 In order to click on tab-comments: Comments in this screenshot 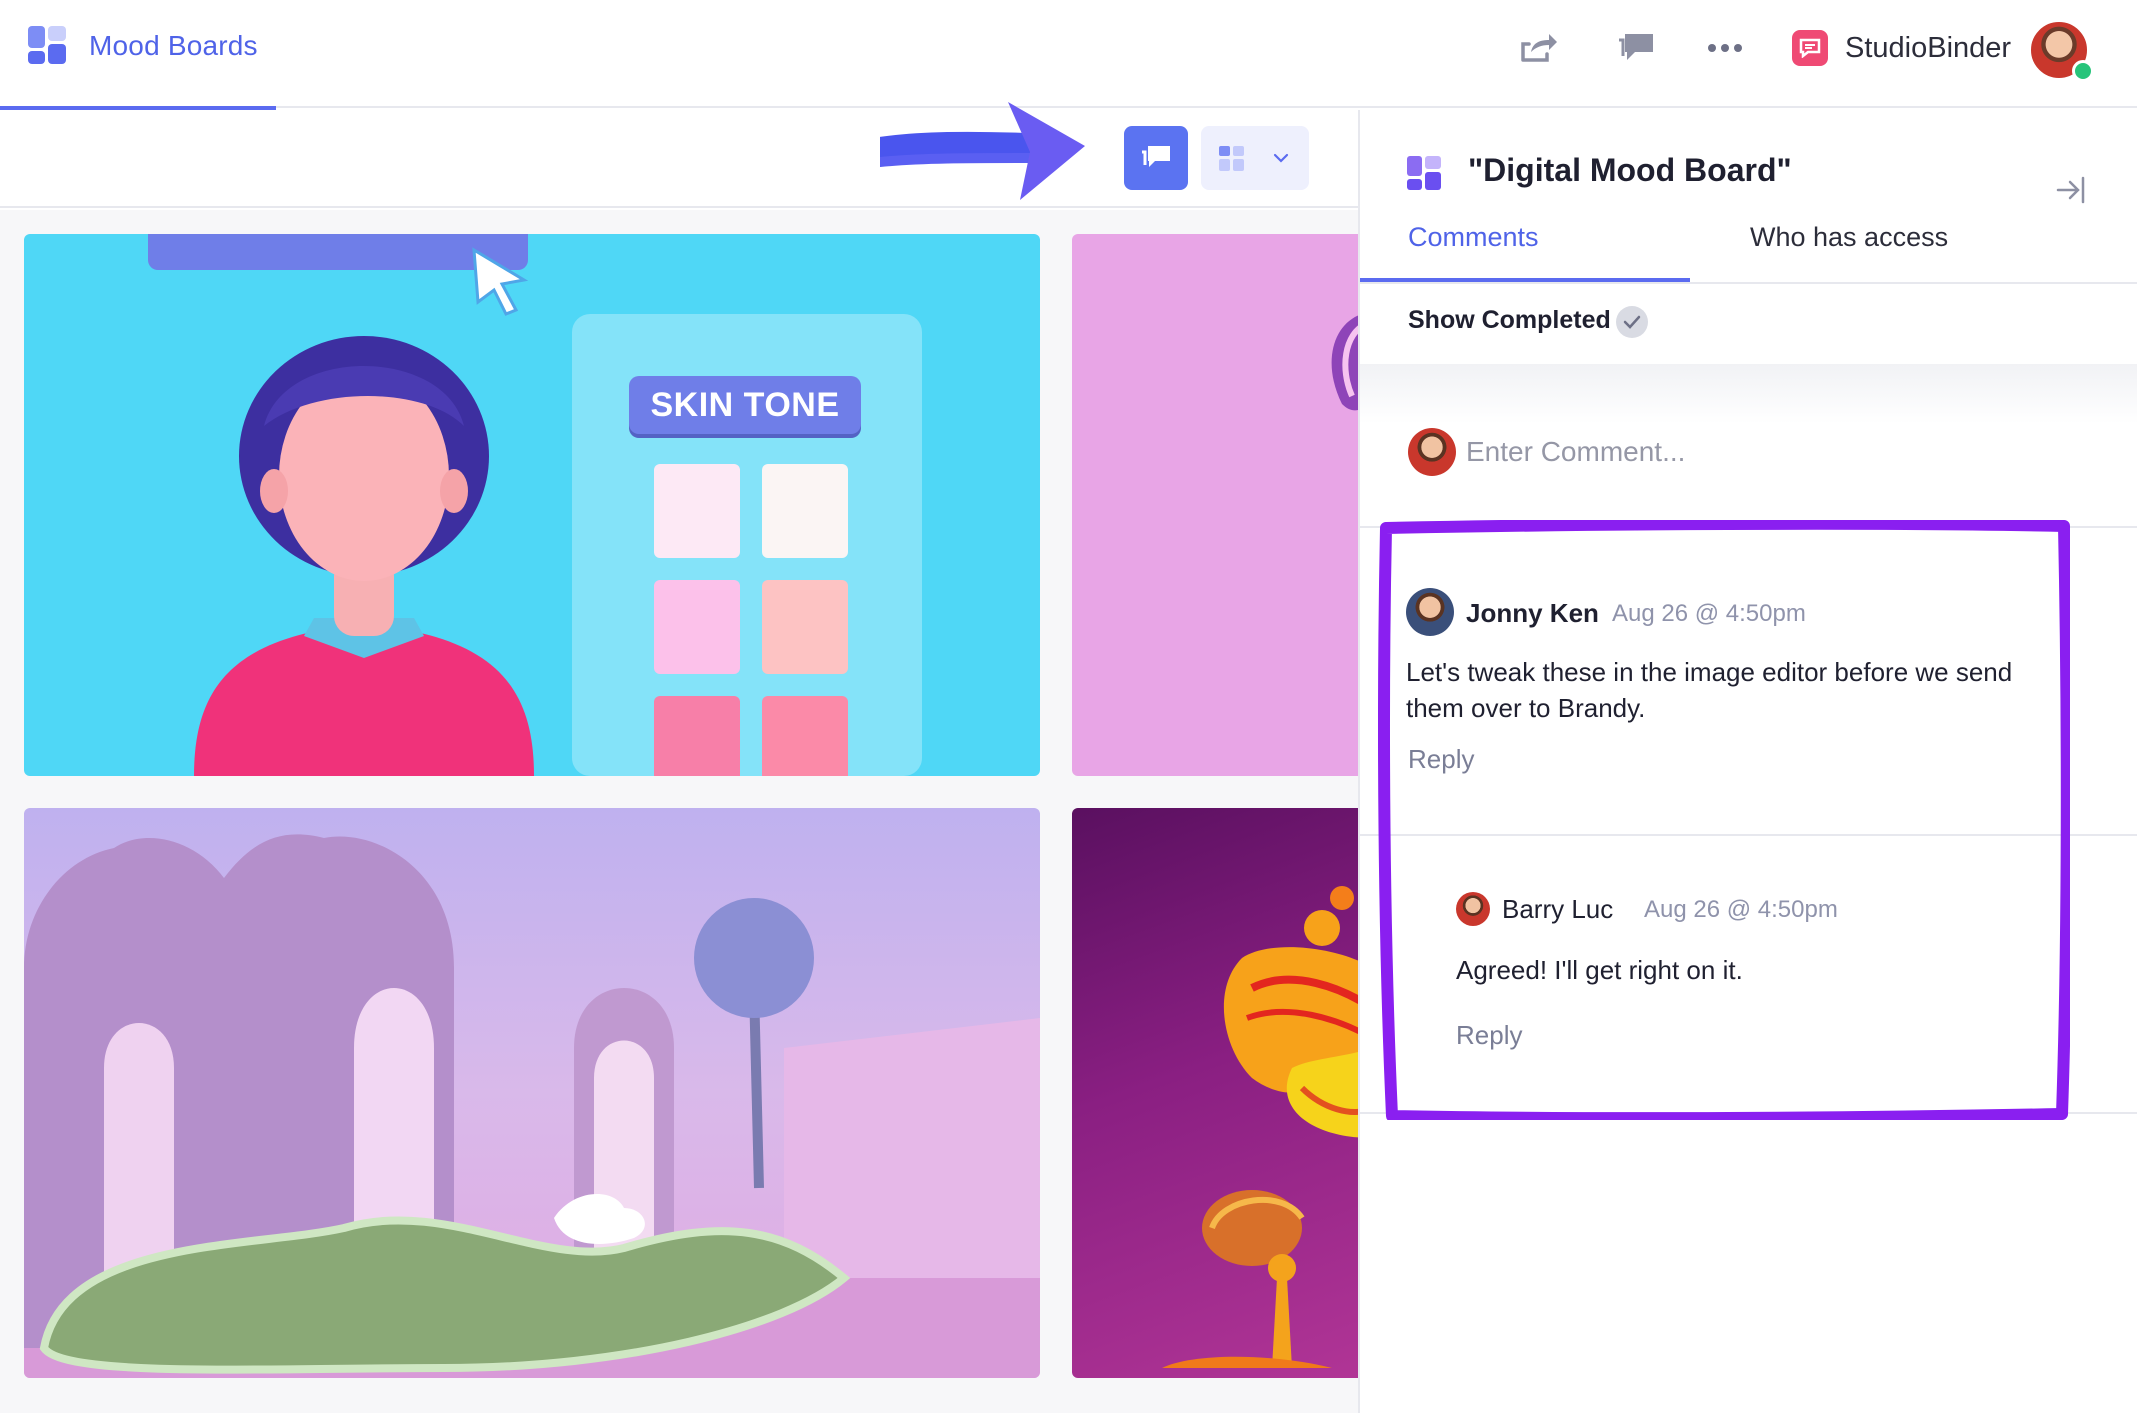, I will do `click(1473, 252)`.